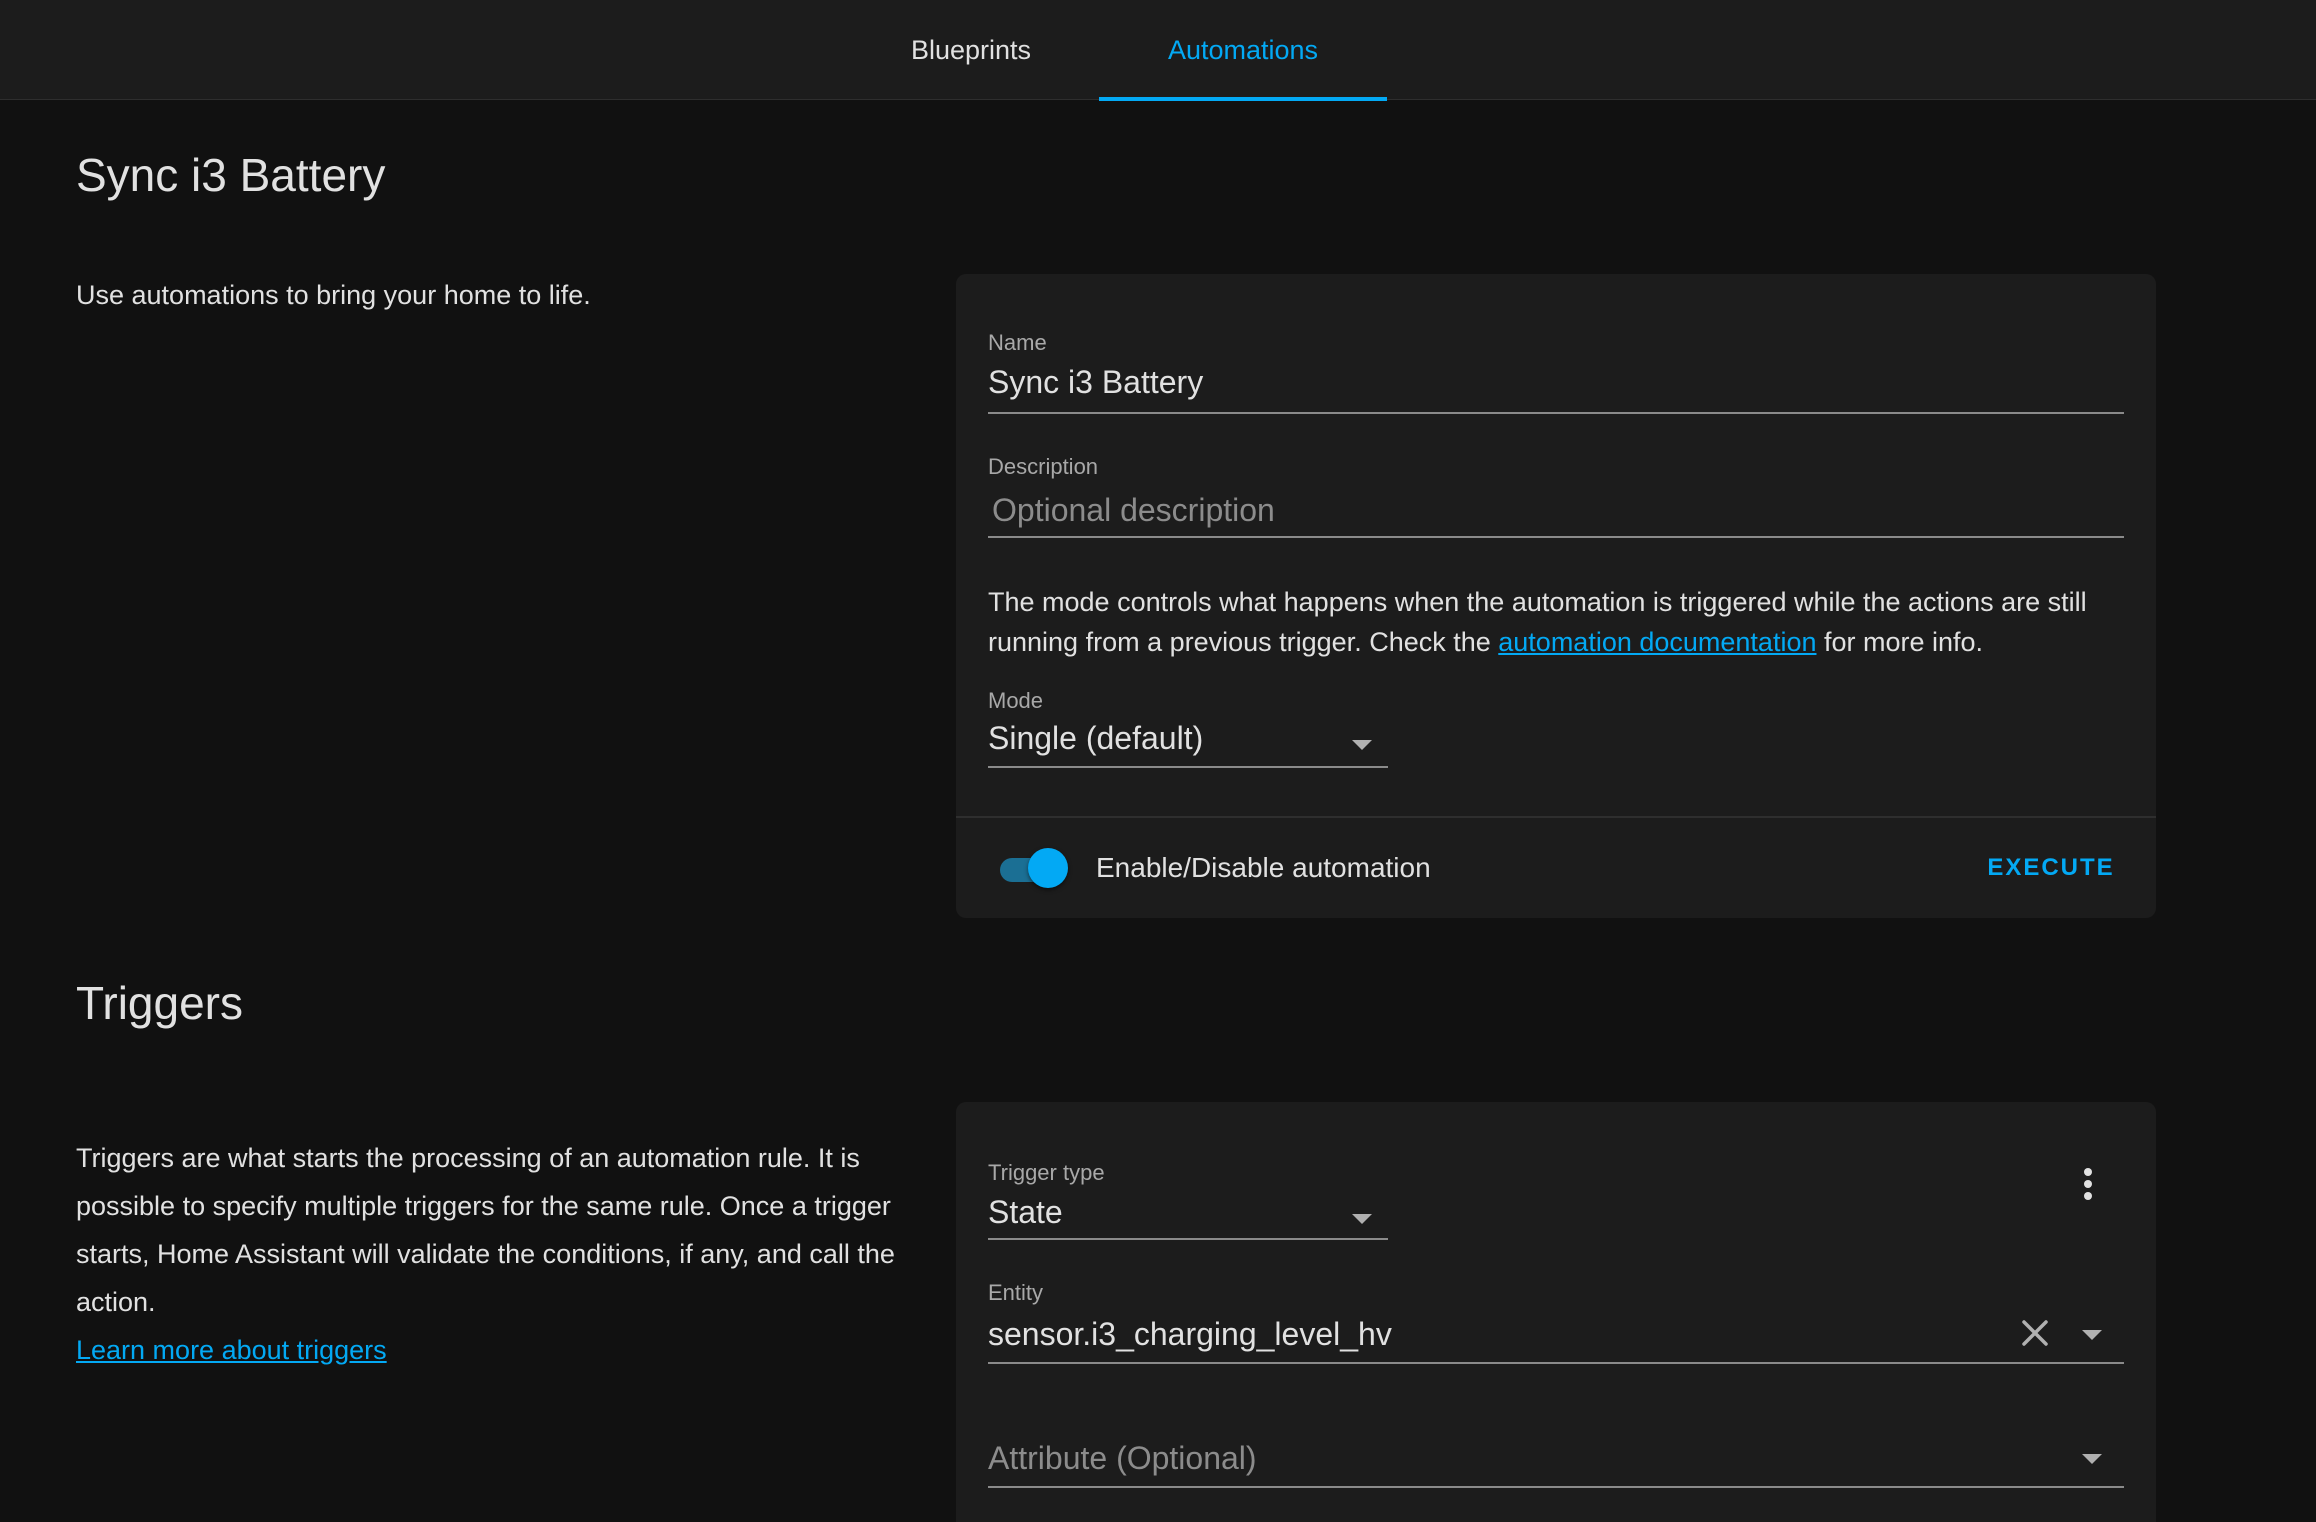 Image resolution: width=2316 pixels, height=1522 pixels. What do you see at coordinates (1556, 413) in the screenshot?
I see `name-input-underline` at bounding box center [1556, 413].